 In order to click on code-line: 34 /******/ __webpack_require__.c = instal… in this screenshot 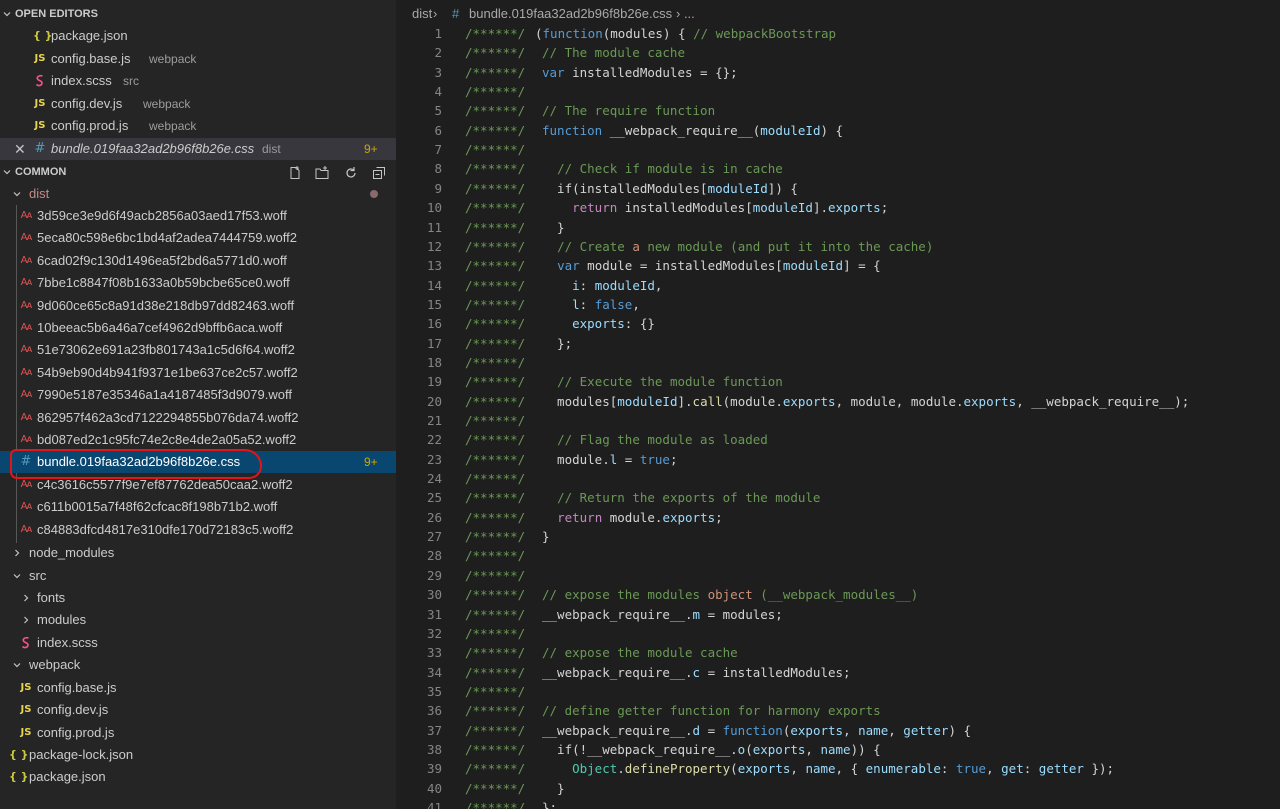, I will do `click(838, 672)`.